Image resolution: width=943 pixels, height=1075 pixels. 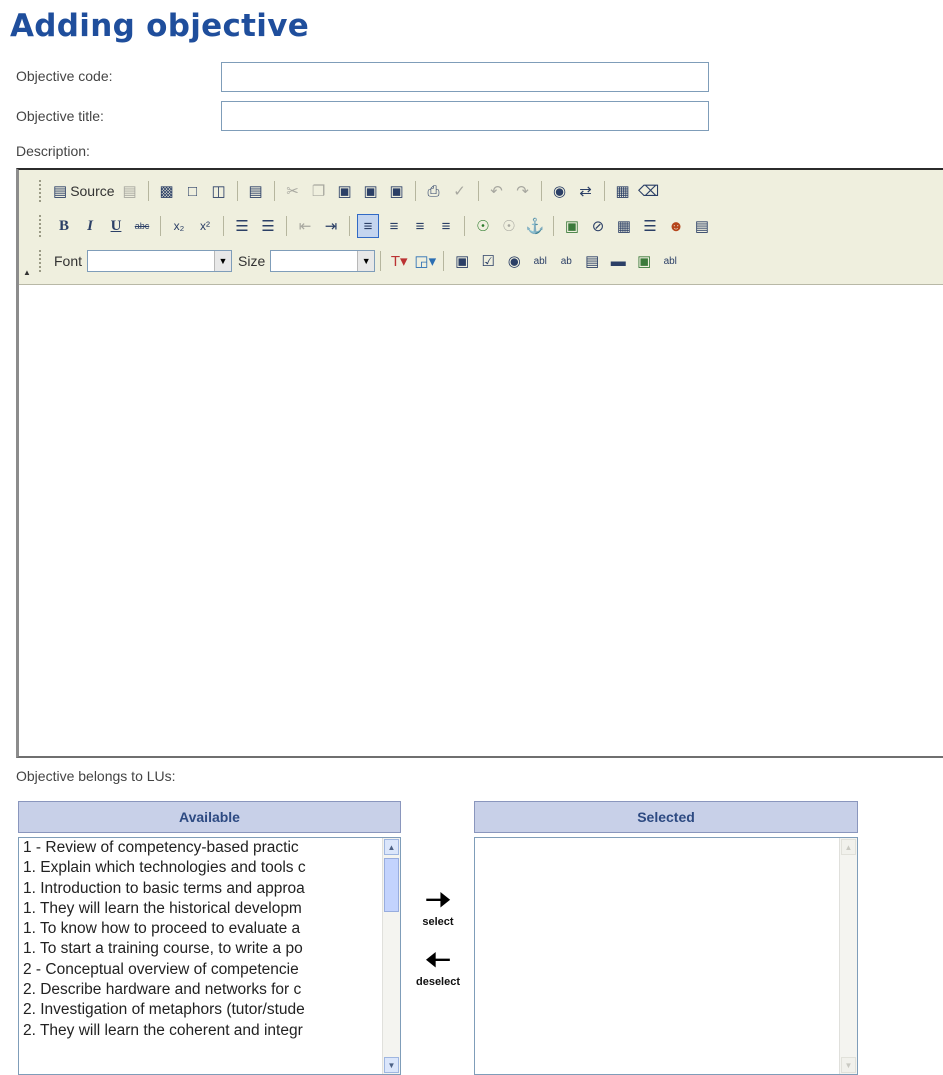 I want to click on collapse-toolbar-icon: ▲, so click(x=27, y=272).